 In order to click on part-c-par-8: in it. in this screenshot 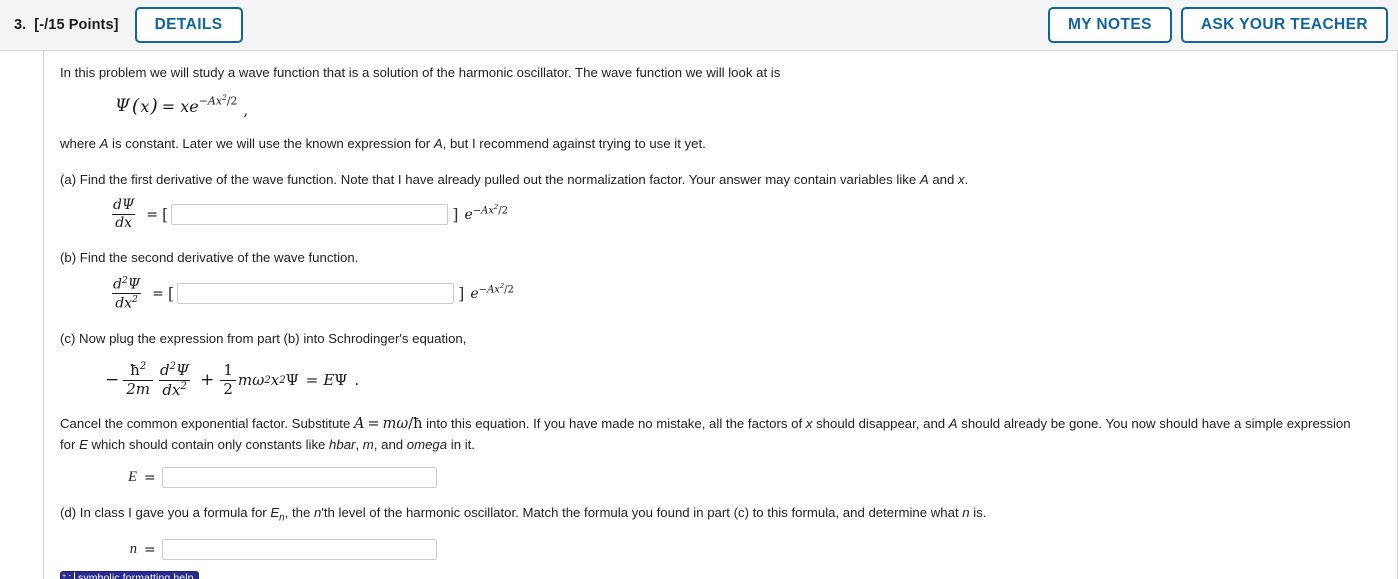, I will do `click(461, 445)`.